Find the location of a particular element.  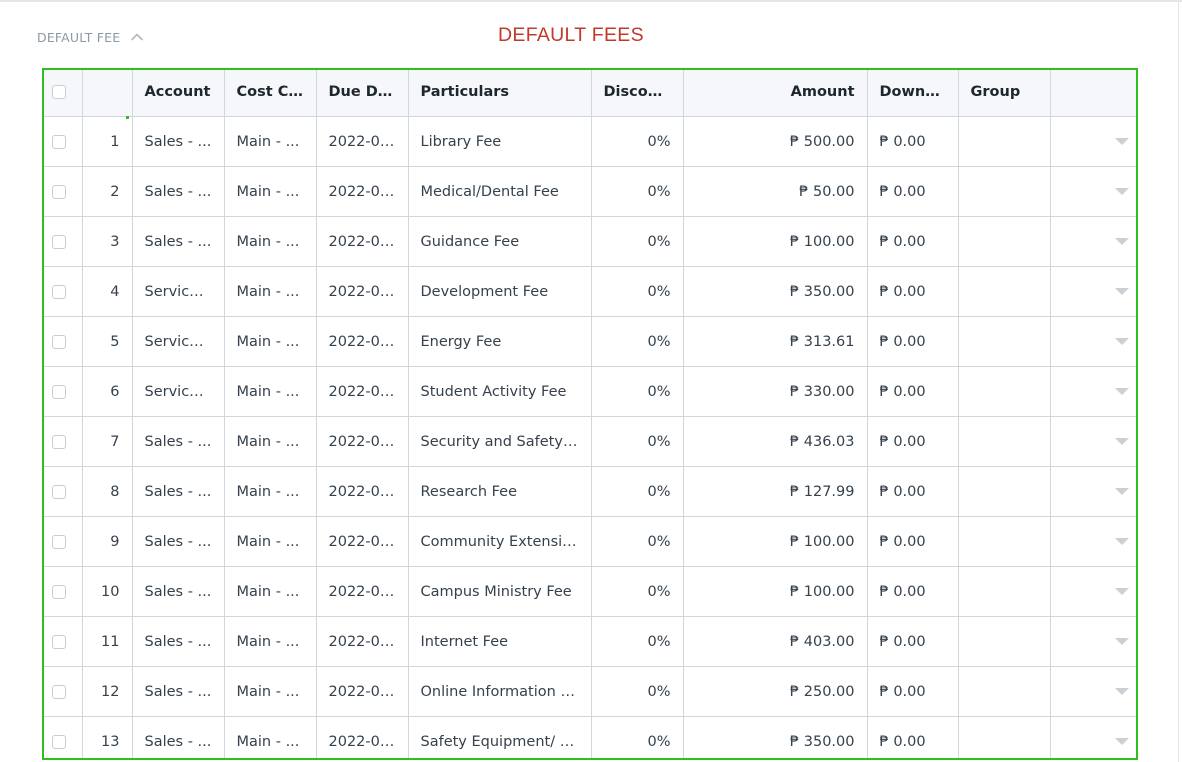

cell-particulars: Library Fee is located at coordinates (500, 141).